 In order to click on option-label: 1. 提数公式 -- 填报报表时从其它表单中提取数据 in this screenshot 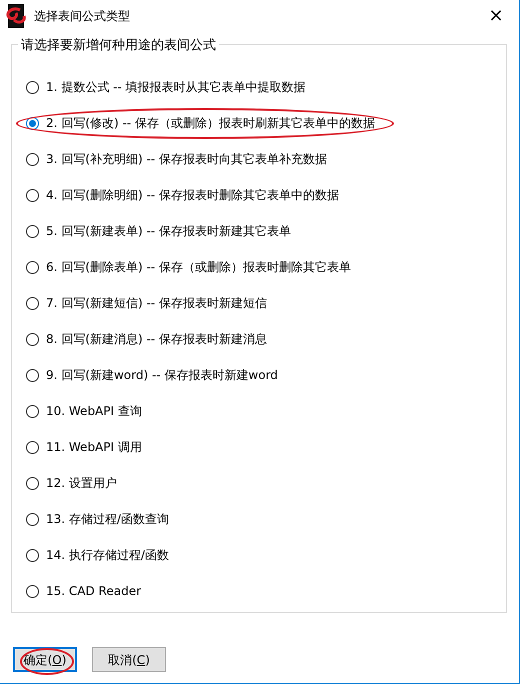, I will do `click(176, 87)`.